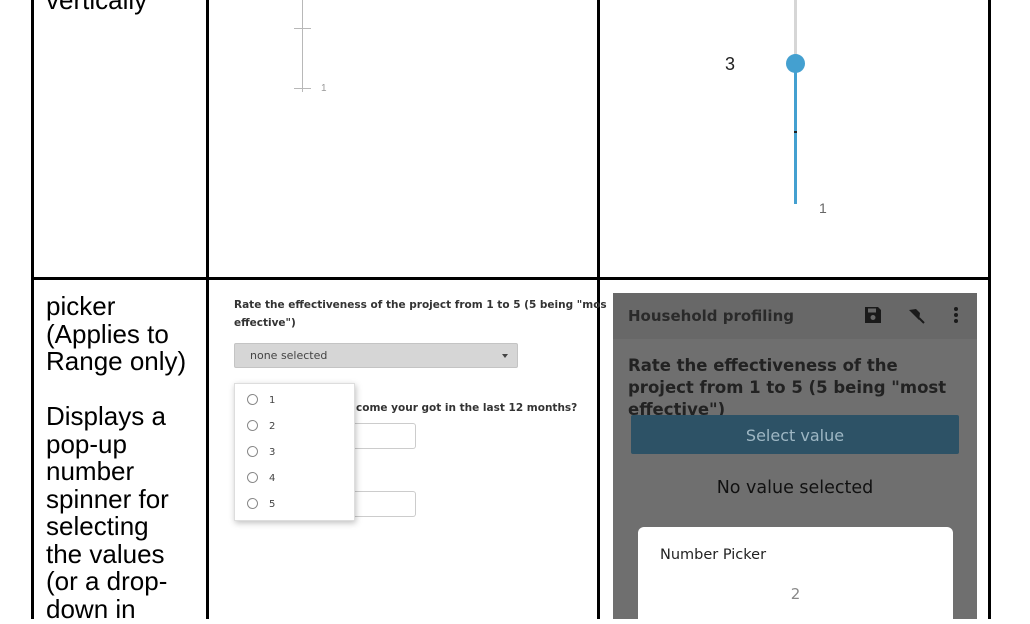 The image size is (1030, 624). Describe the element at coordinates (289, 355) in the screenshot. I see `select-value: none selected` at that location.